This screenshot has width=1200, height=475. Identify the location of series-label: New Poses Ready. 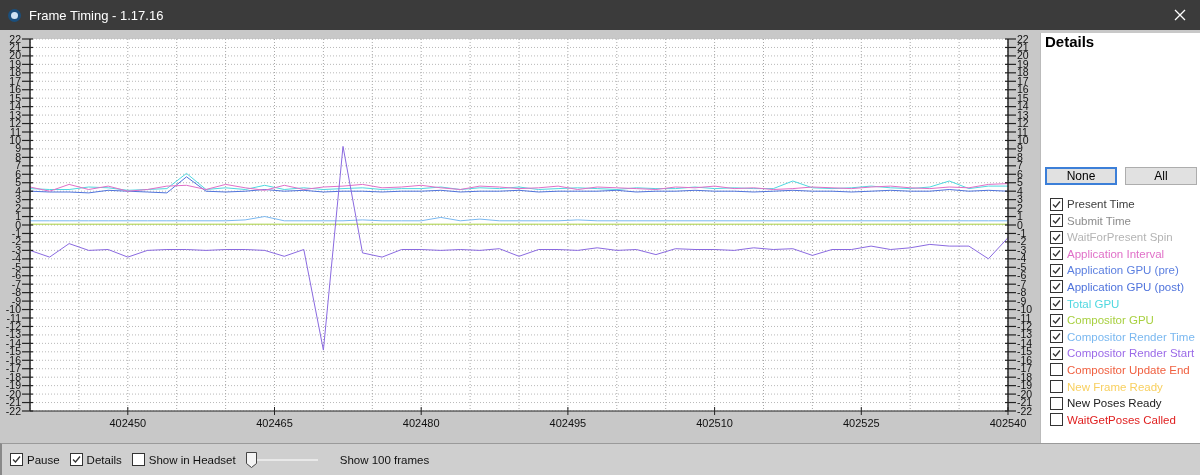
(1114, 403).